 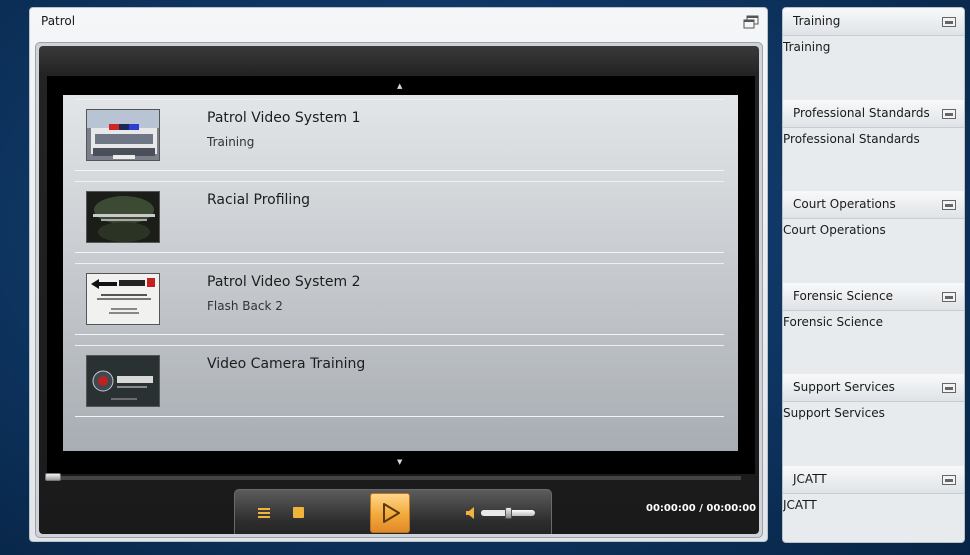 I want to click on playlist-item-subtitle: Flash Back 2, so click(x=245, y=306).